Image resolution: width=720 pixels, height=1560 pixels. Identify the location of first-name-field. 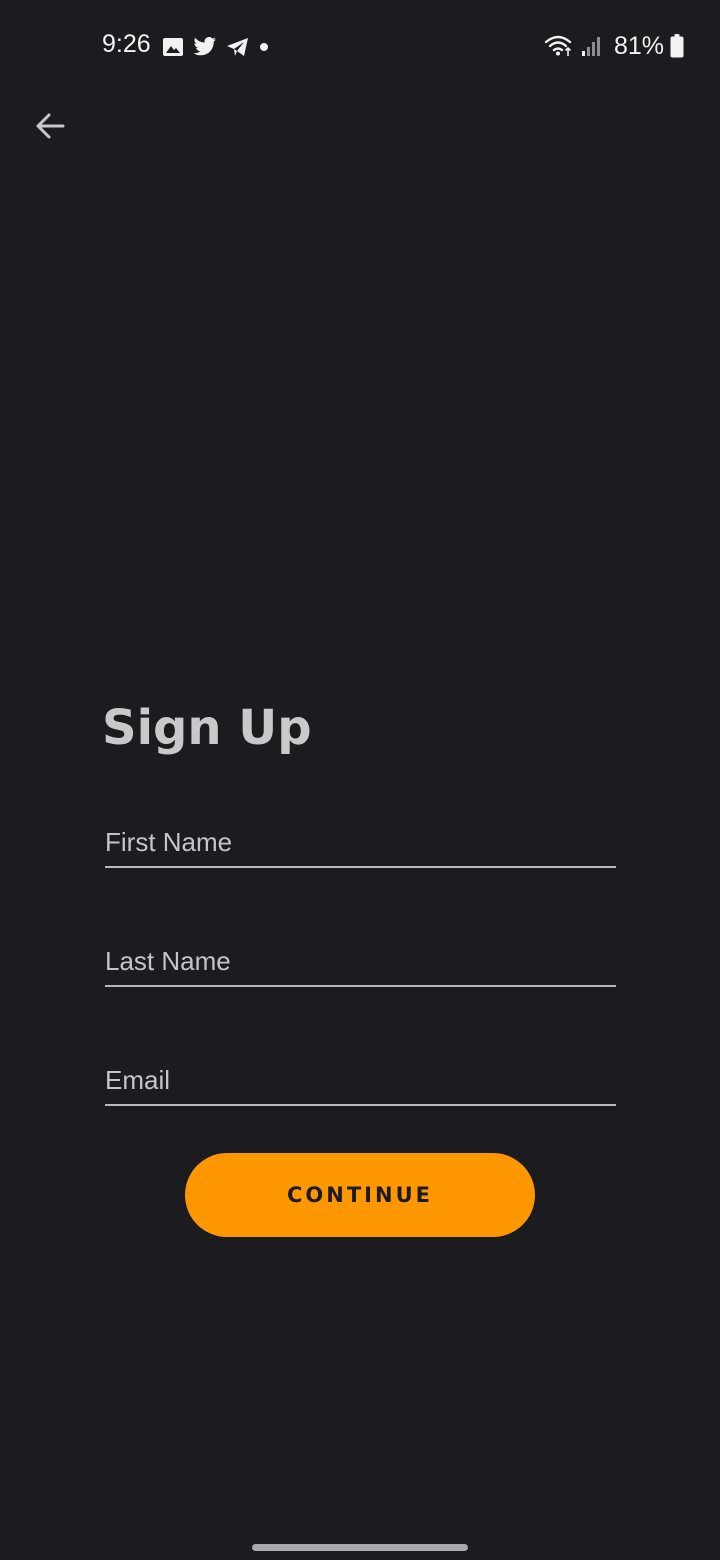
(360, 838).